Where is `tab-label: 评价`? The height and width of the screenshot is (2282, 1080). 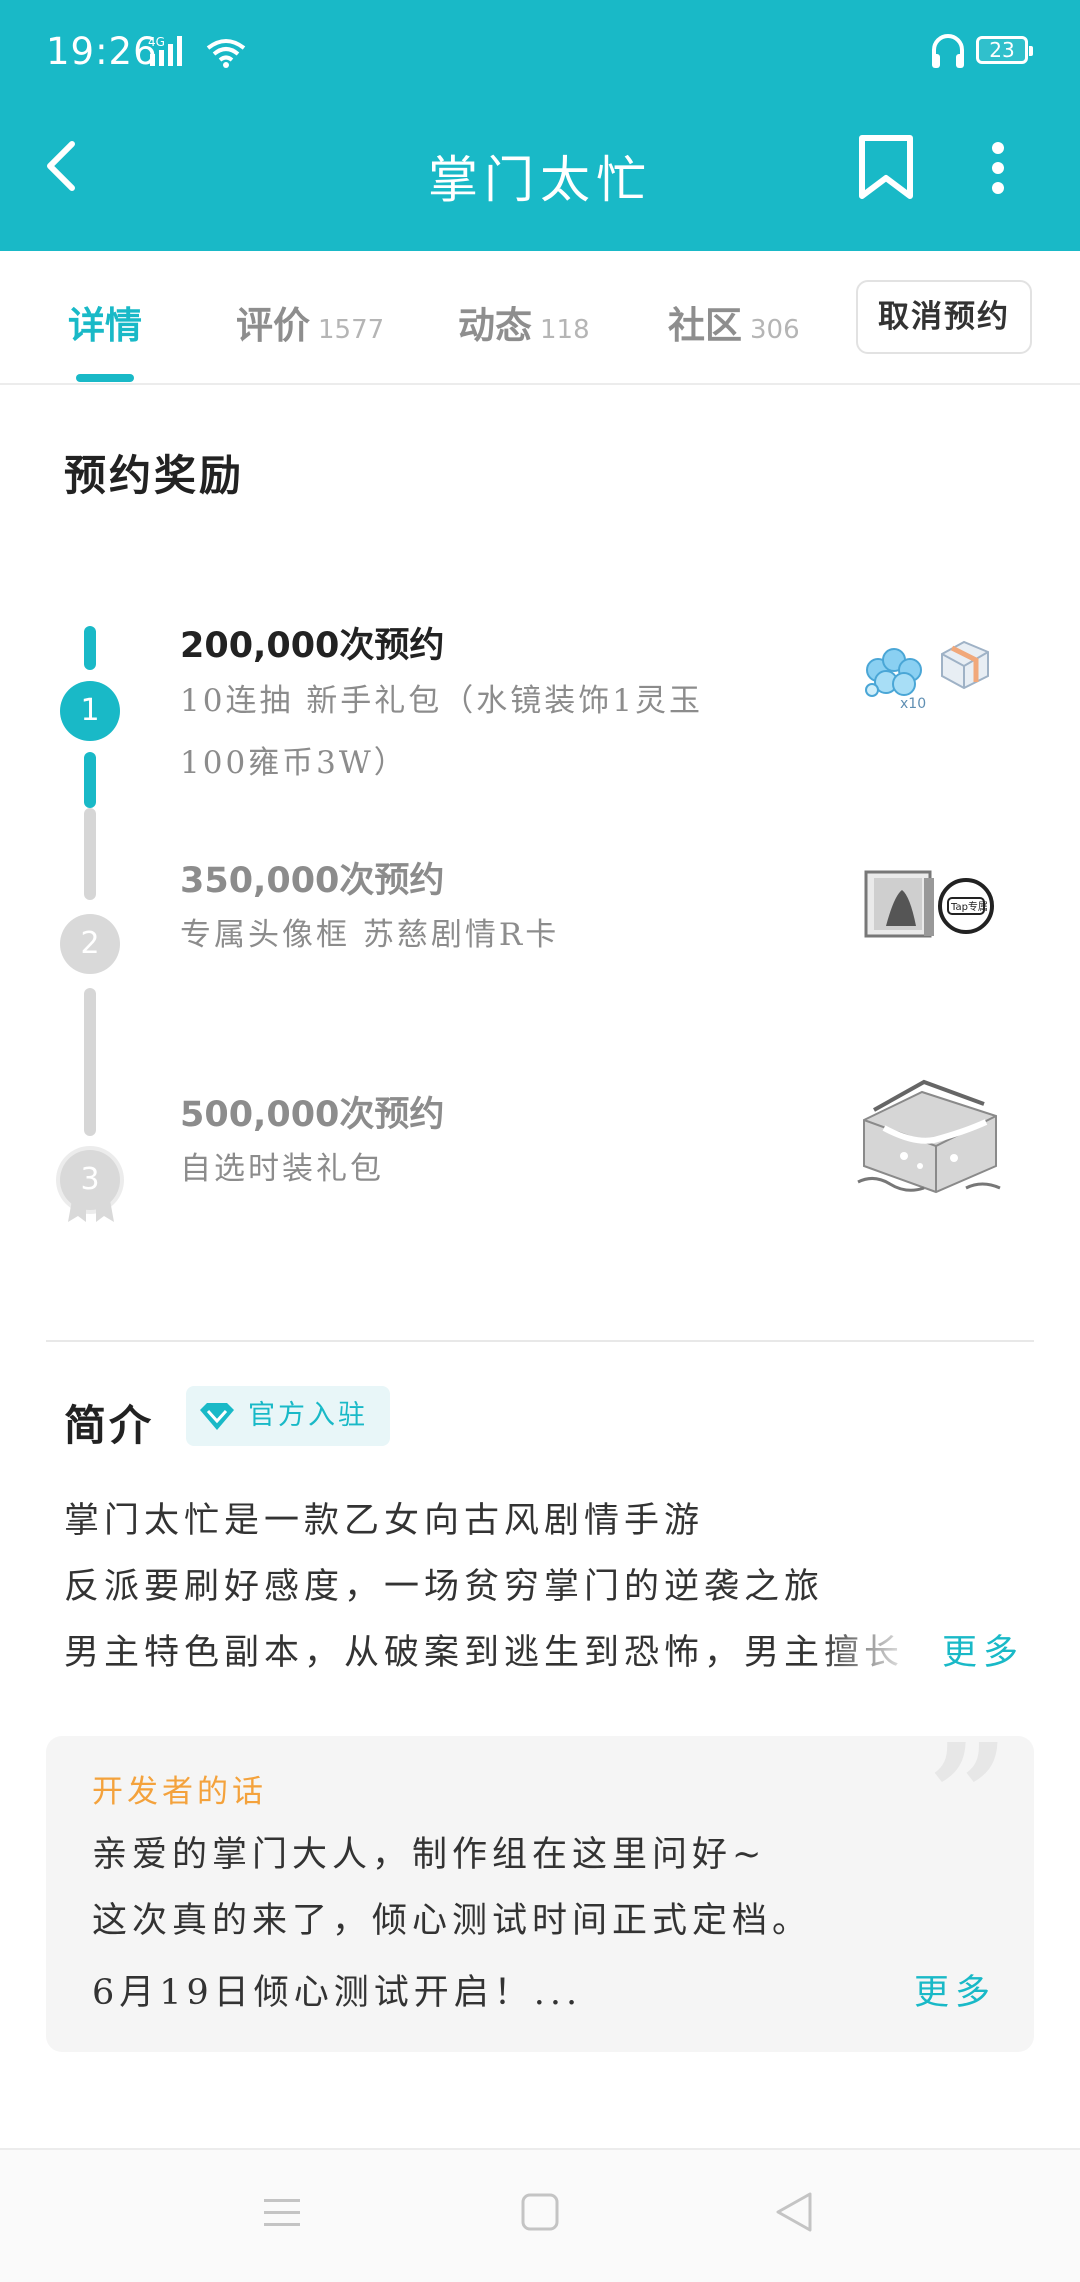 tab-label: 评价 is located at coordinates (273, 325).